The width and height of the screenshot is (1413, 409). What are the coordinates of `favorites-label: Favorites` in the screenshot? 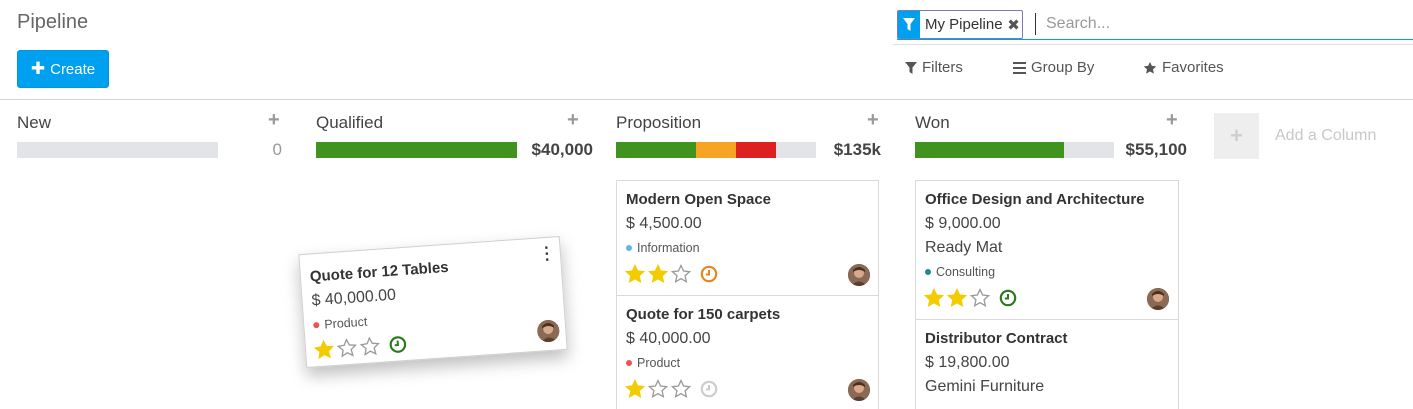 It's located at (1193, 67).